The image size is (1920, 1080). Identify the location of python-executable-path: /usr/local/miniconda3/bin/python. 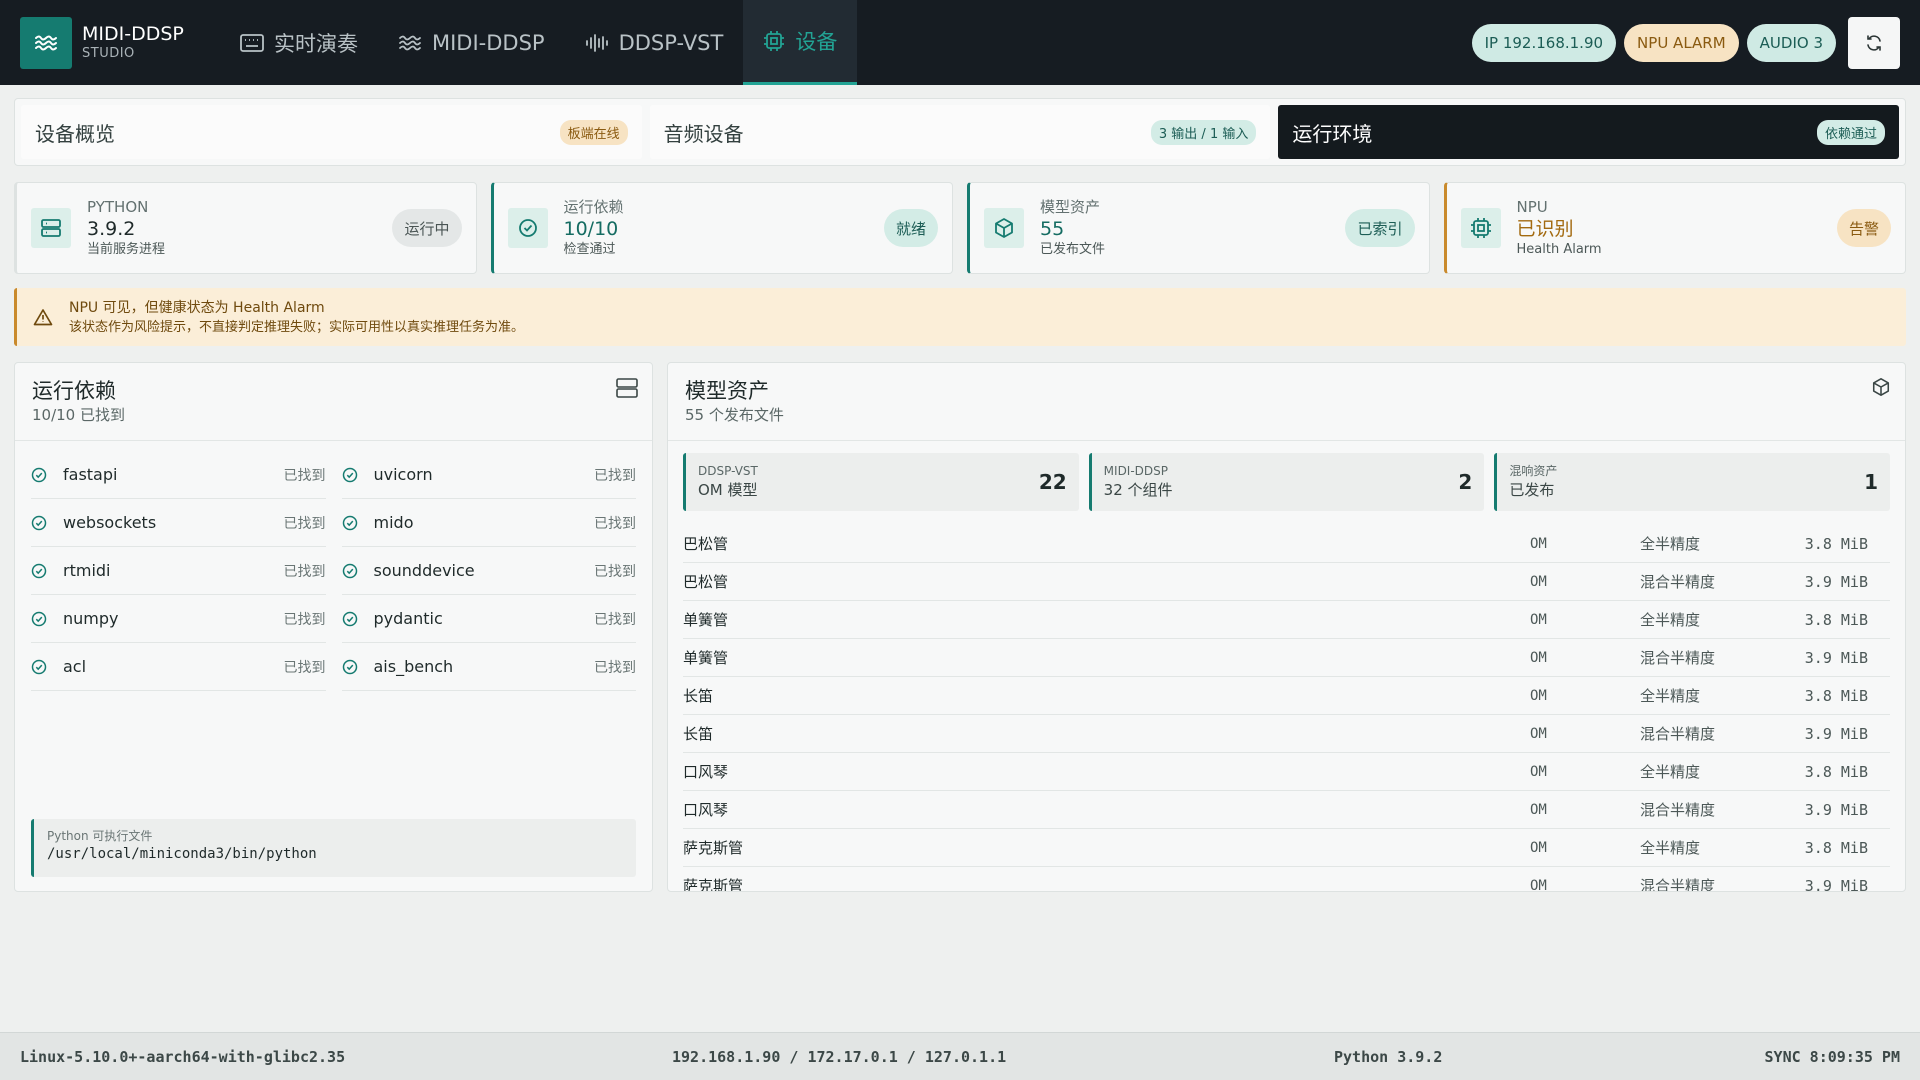
(182, 854).